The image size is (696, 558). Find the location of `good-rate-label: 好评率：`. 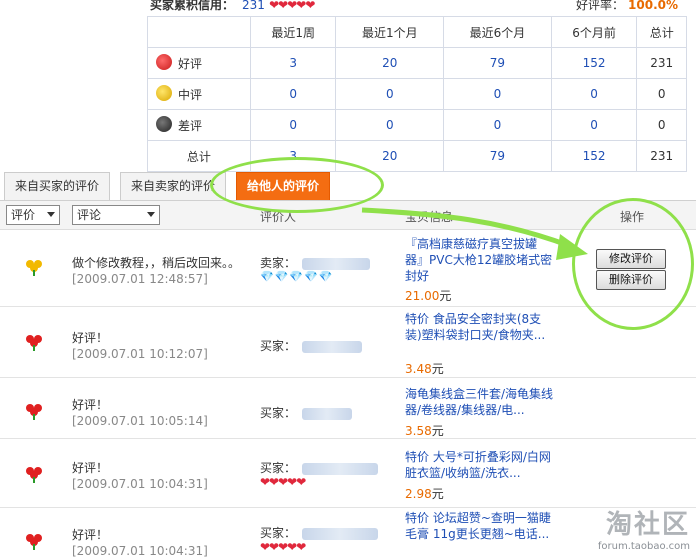

good-rate-label: 好评率： is located at coordinates (600, 6).